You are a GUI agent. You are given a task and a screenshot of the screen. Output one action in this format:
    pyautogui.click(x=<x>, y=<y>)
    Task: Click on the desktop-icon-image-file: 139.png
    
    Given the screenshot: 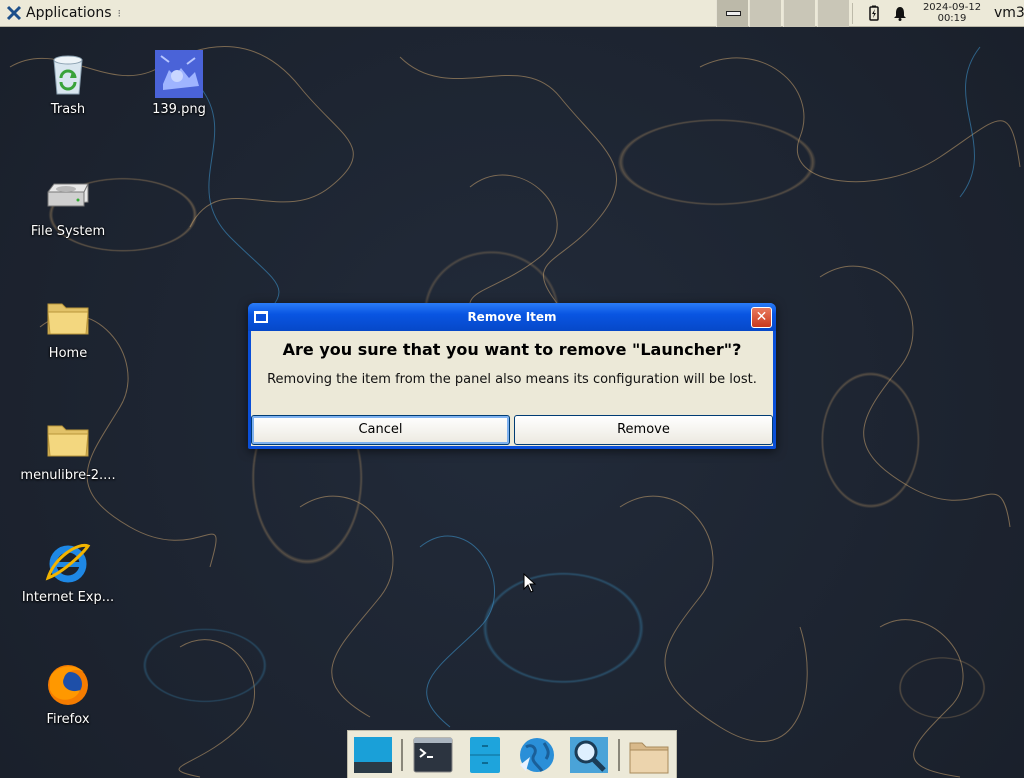 What is the action you would take?
    pyautogui.click(x=179, y=83)
    